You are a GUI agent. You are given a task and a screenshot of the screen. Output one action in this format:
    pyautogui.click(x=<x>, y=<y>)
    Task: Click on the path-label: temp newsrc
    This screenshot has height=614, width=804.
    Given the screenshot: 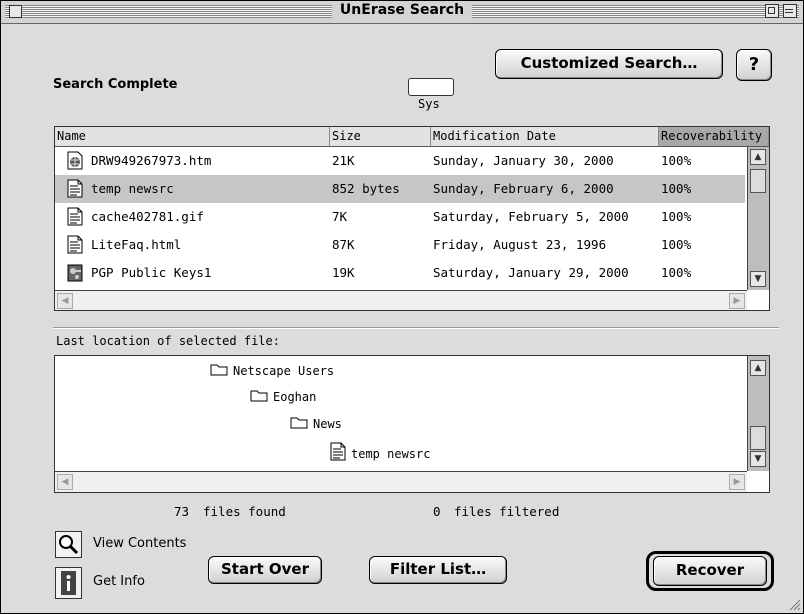 What is the action you would take?
    pyautogui.click(x=391, y=453)
    